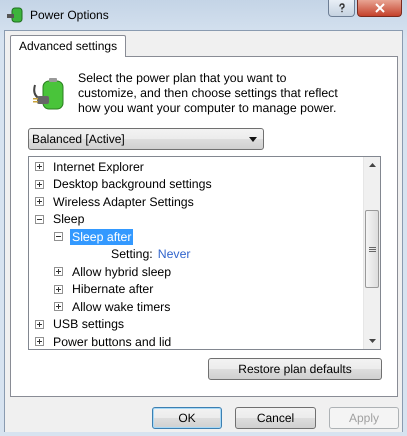 This screenshot has height=436, width=407. Describe the element at coordinates (275, 418) in the screenshot. I see `dialog-button: Cancel` at that location.